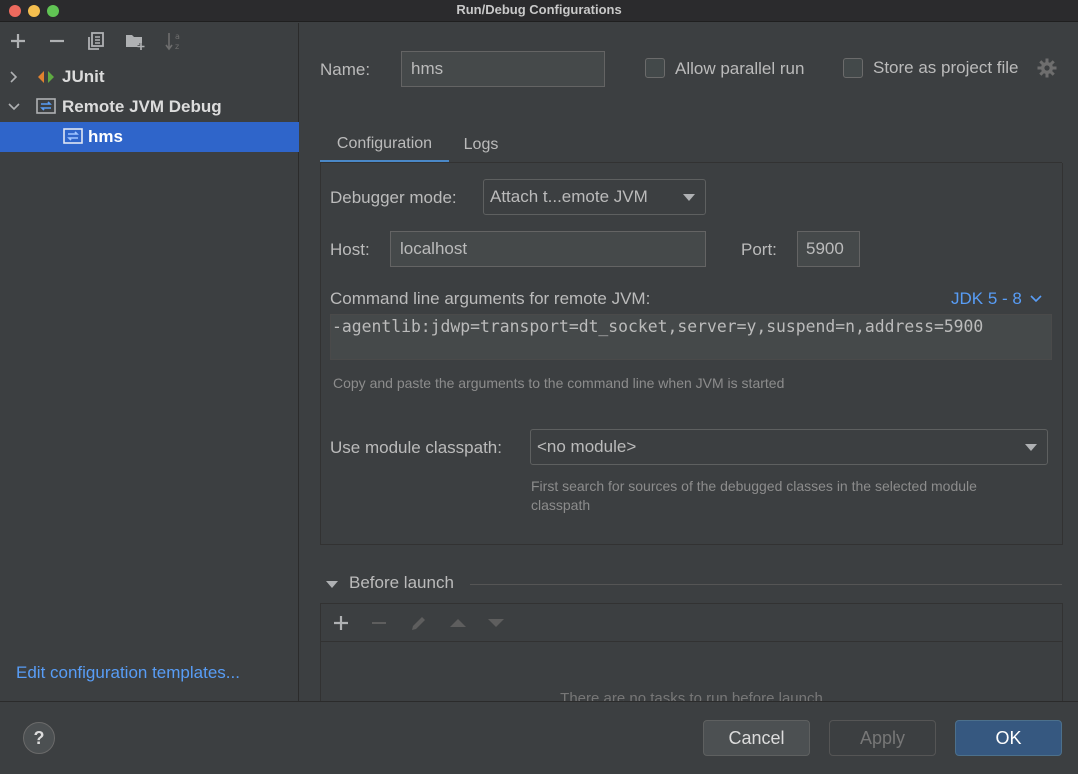 This screenshot has width=1078, height=774. I want to click on tab-label: Logs, so click(481, 144).